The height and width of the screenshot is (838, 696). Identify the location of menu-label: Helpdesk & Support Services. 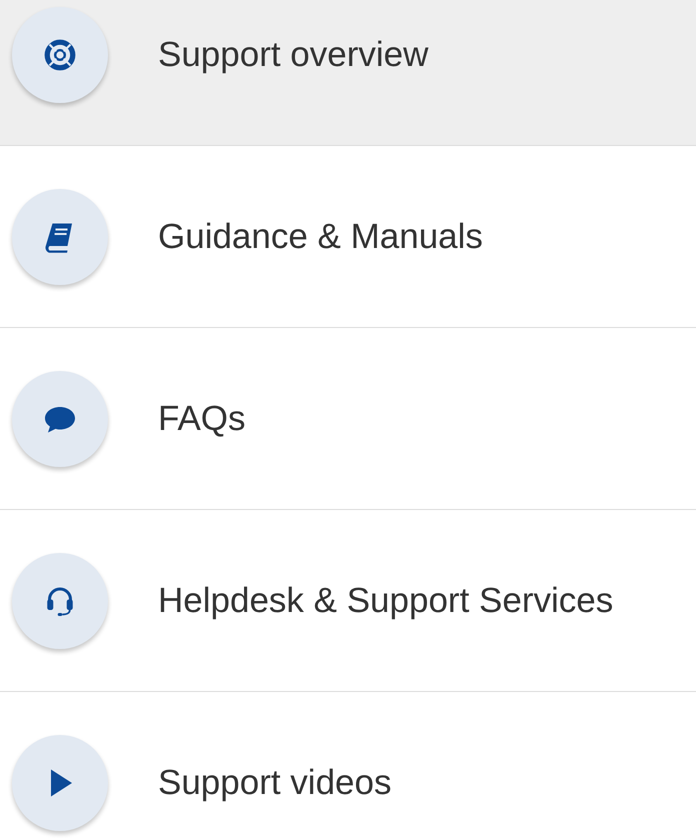
(386, 600).